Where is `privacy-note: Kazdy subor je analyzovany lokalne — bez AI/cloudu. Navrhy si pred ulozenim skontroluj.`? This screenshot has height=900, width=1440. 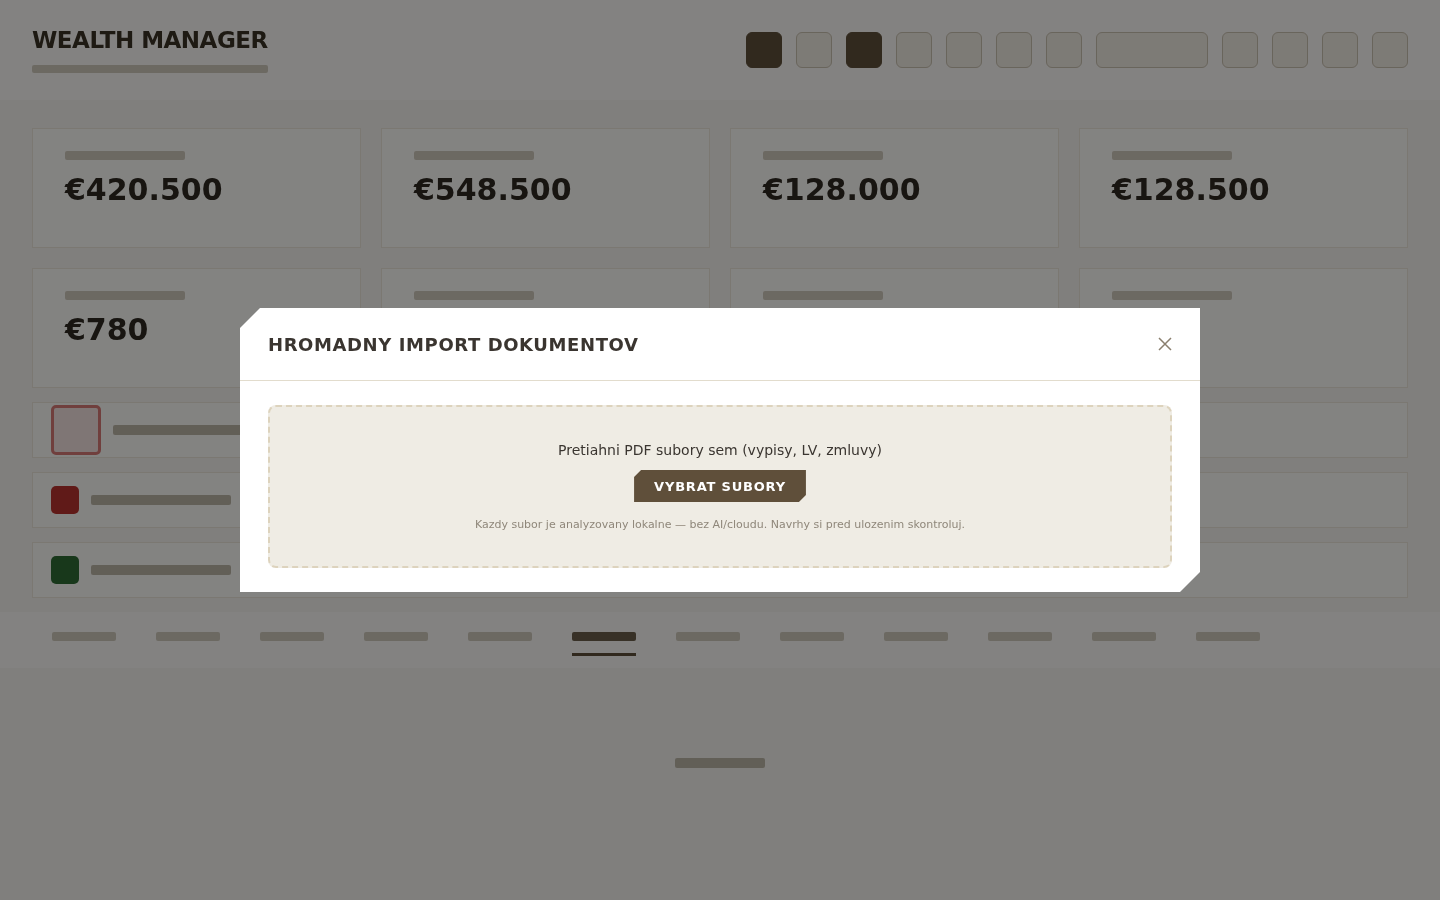 privacy-note: Kazdy subor je analyzovany lokalne — bez AI/cloudu. Navrhy si pred ulozenim skontroluj. is located at coordinates (720, 524).